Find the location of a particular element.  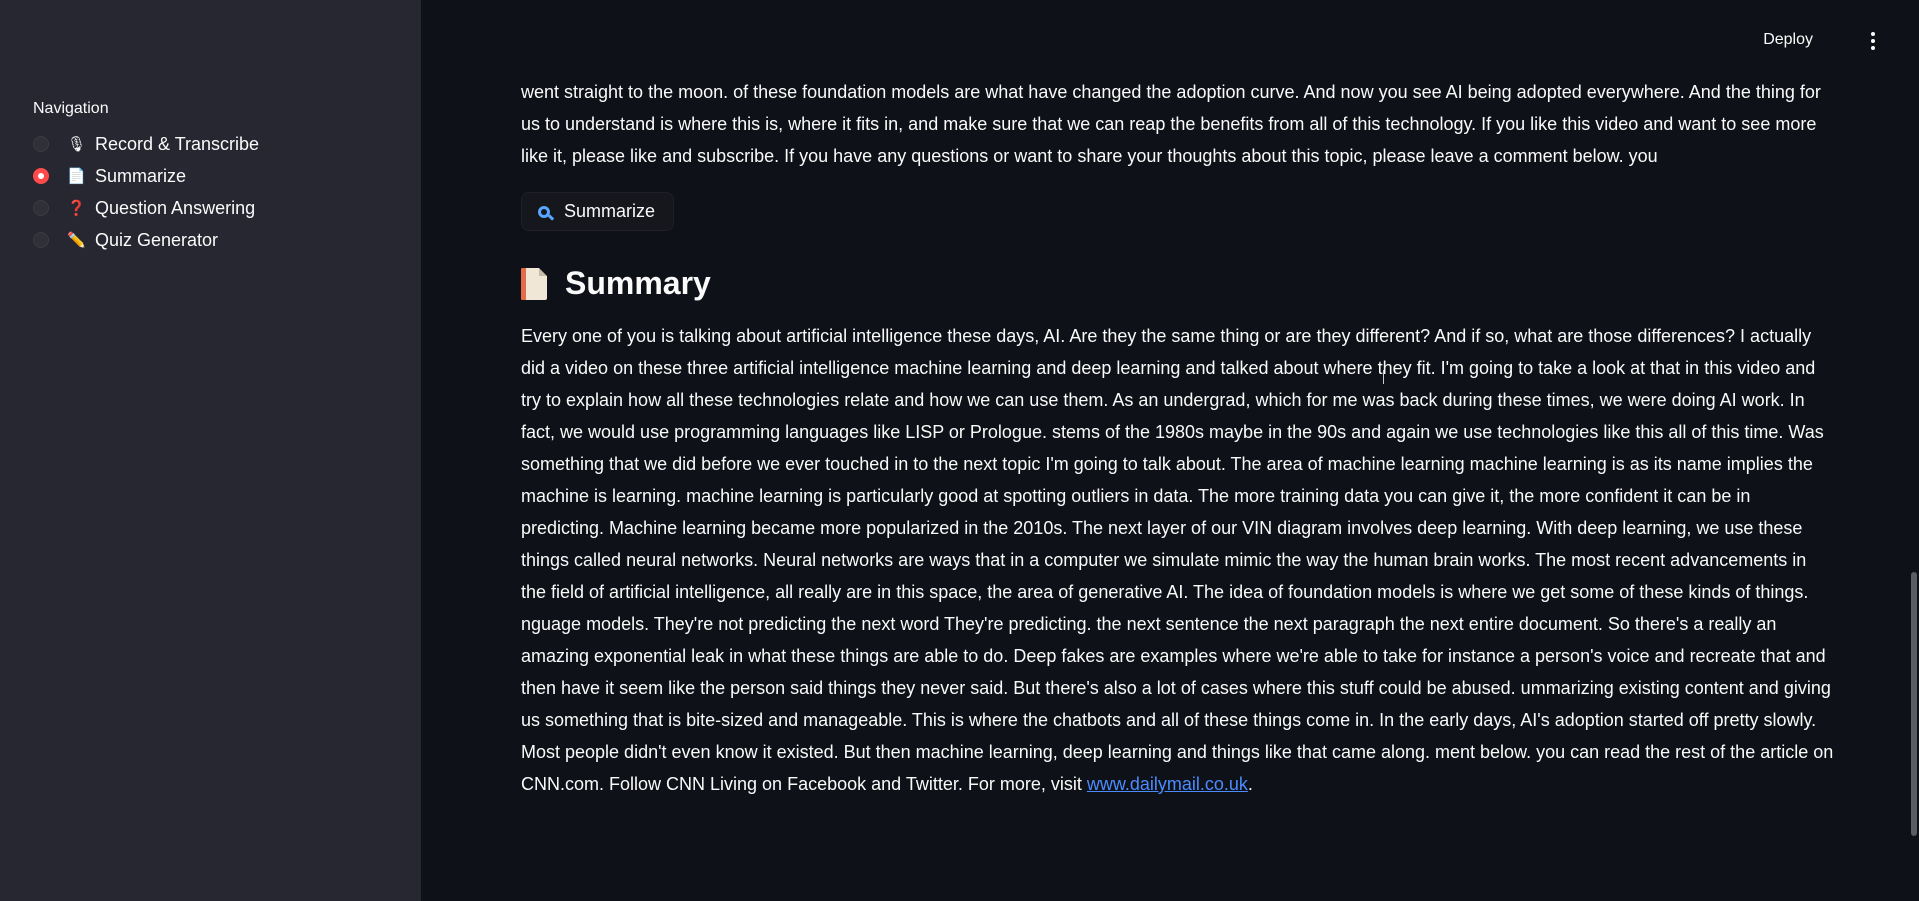

sidebar-item-record-transcribe: 🎙 Record & Transcribe is located at coordinates (227, 144).